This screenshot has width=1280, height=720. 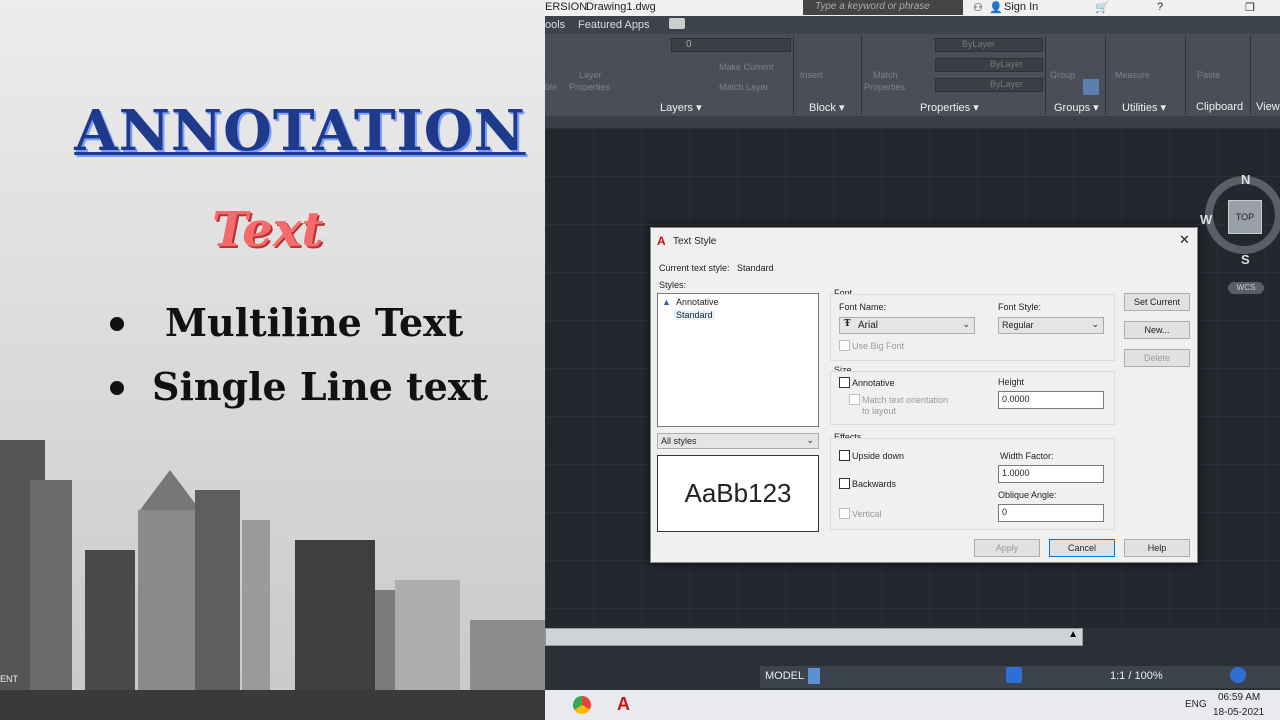 What do you see at coordinates (844, 382) in the screenshot?
I see `annotative-checkbox` at bounding box center [844, 382].